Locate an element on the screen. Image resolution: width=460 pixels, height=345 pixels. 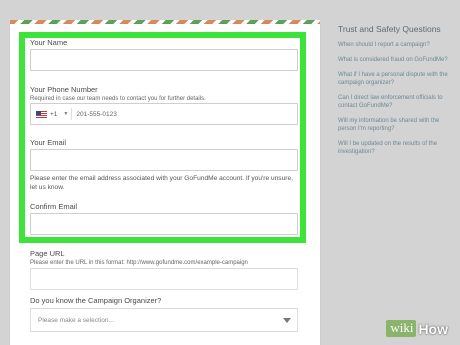
sidebar-title: Trust and Safety Questions is located at coordinates (389, 29).